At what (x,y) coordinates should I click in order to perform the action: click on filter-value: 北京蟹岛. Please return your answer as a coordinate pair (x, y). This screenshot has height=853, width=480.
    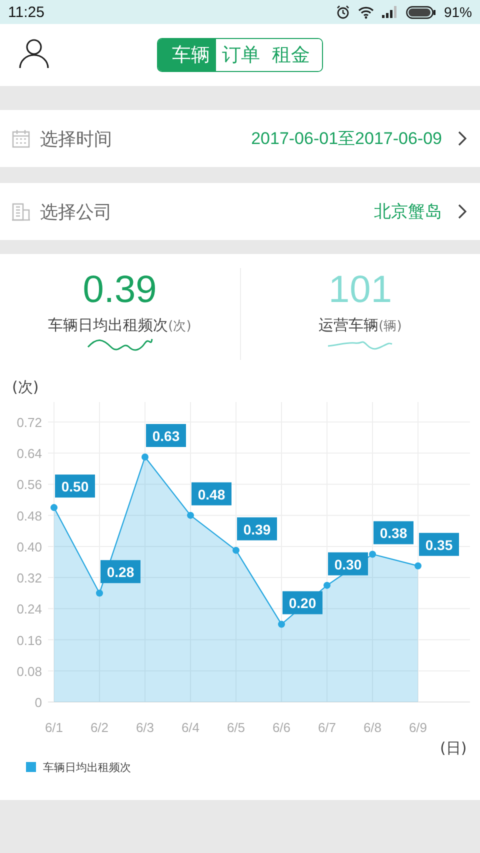
    Looking at the image, I should click on (408, 212).